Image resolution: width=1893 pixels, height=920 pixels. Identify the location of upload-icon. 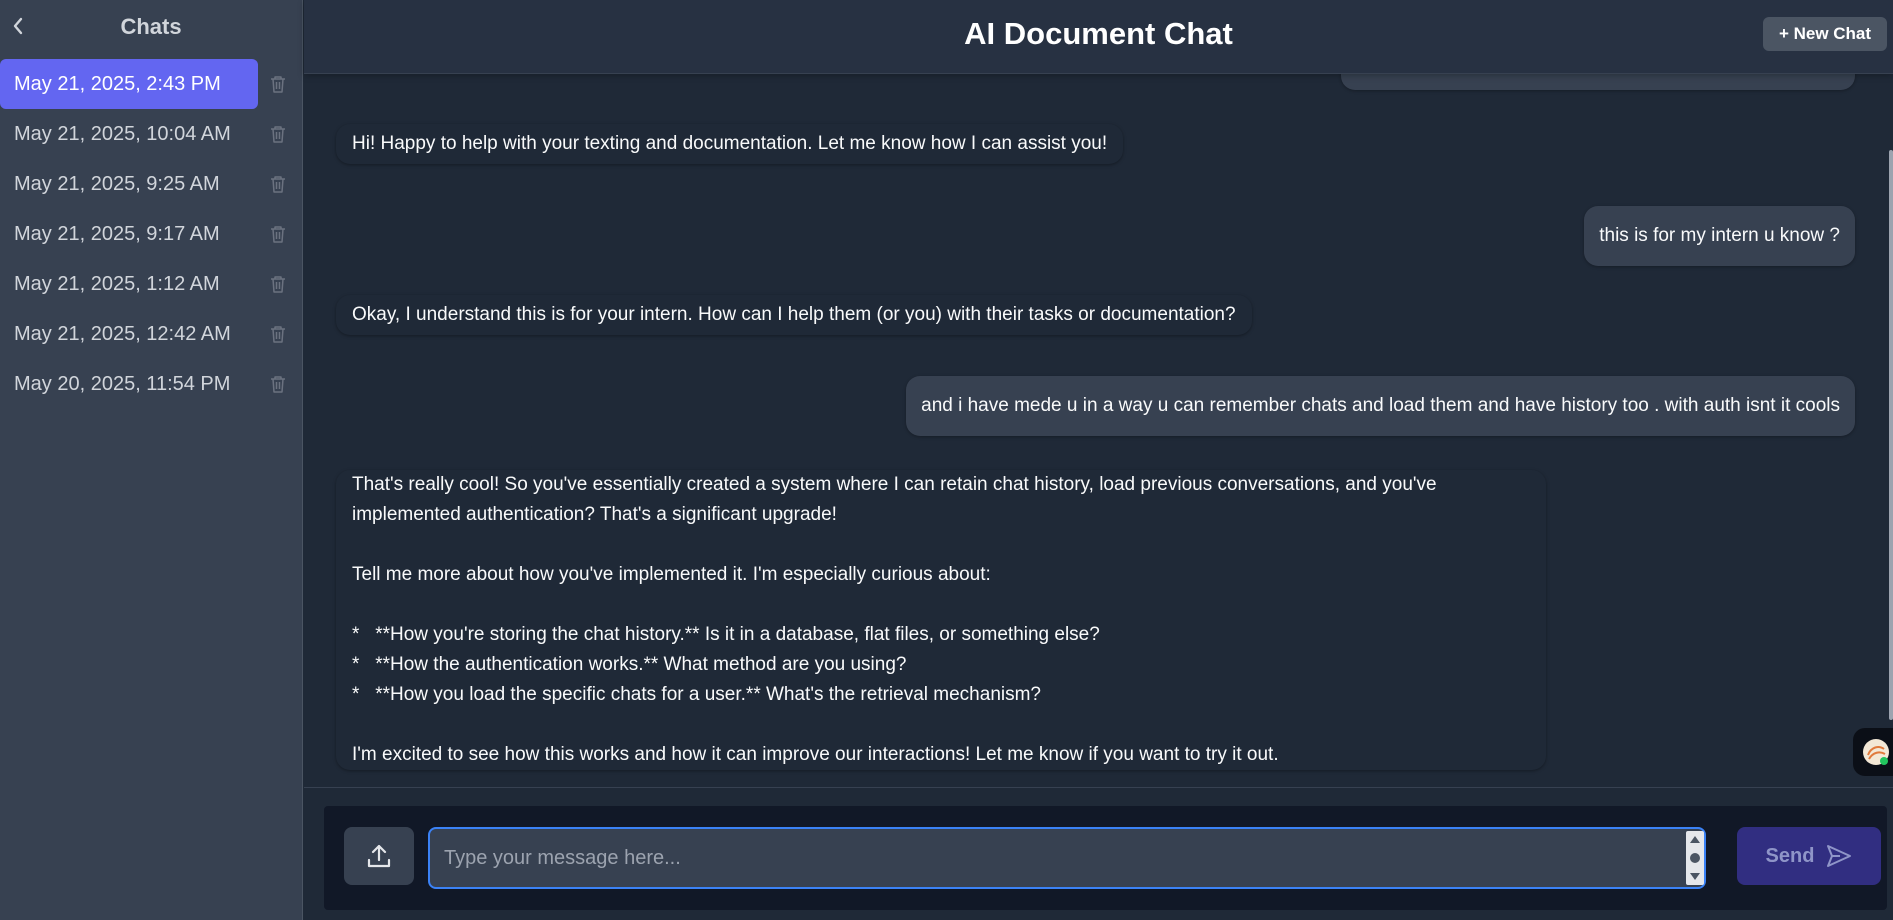
(379, 856).